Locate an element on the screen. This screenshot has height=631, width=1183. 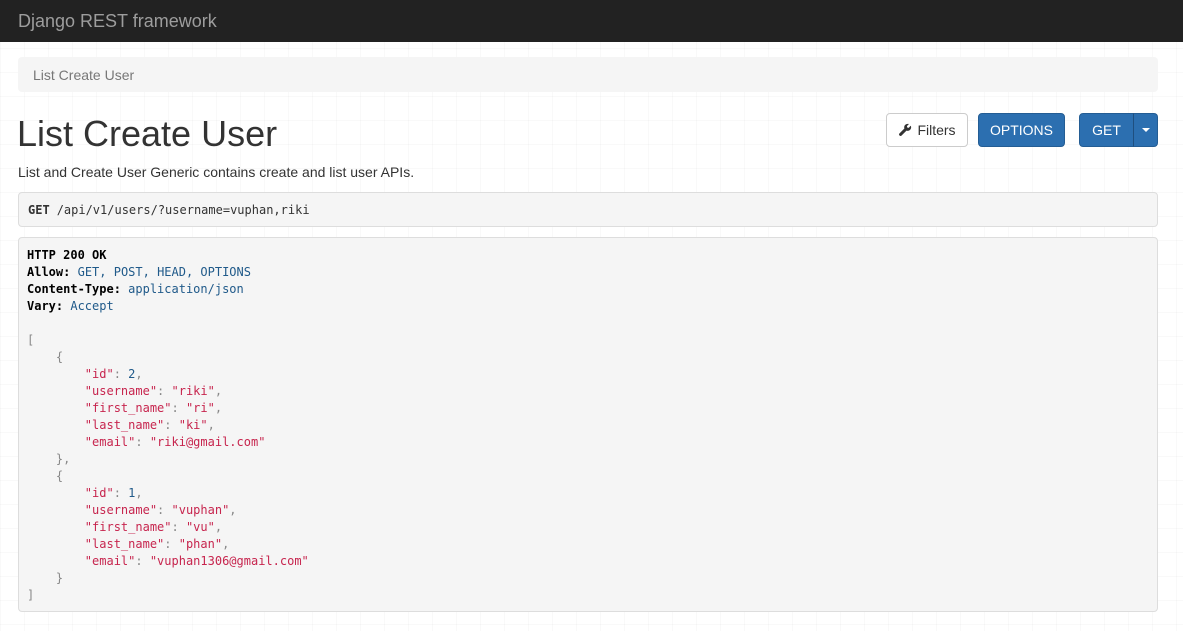
page-title: List Create User is located at coordinates (147, 133).